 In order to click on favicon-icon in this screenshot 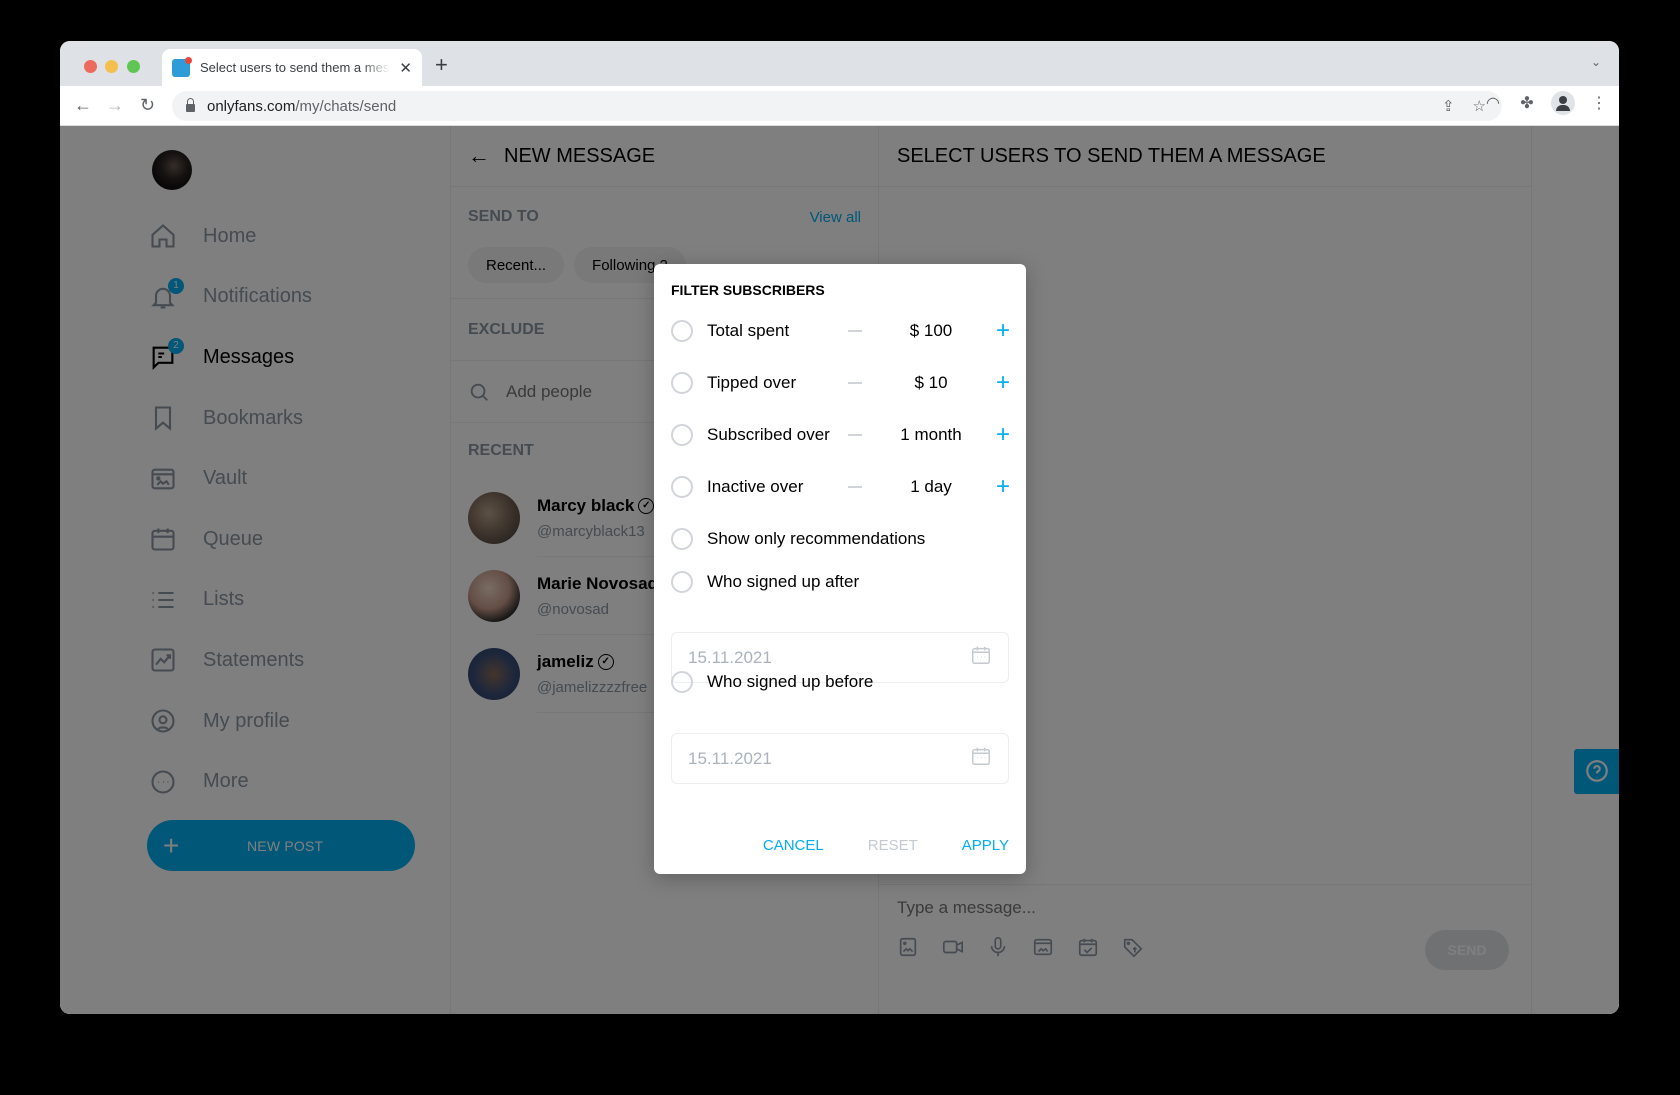, I will do `click(182, 66)`.